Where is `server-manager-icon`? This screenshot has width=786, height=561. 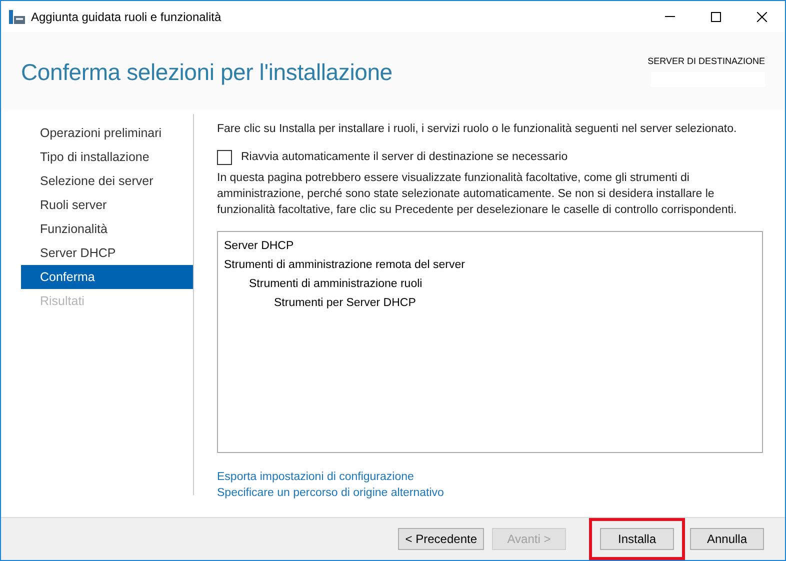 server-manager-icon is located at coordinates (17, 17).